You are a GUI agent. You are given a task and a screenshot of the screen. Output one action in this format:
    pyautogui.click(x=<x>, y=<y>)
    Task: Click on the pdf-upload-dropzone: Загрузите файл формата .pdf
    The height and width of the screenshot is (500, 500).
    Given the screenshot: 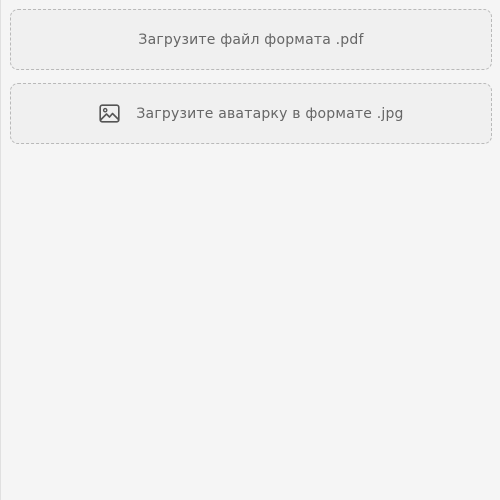 What is the action you would take?
    pyautogui.click(x=251, y=39)
    